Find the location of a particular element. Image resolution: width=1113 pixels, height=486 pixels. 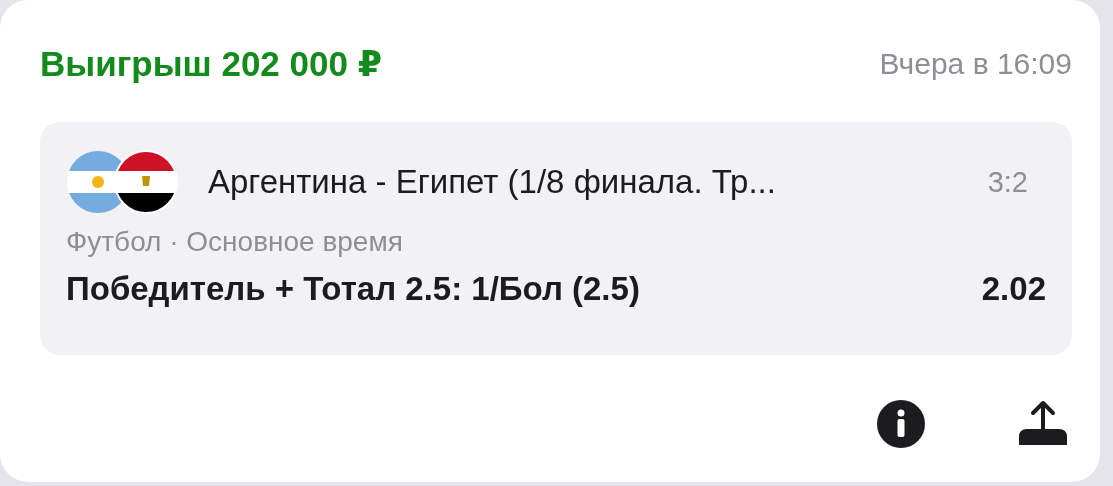

win-title: Выигрыш 202 000 ₽ is located at coordinates (211, 64).